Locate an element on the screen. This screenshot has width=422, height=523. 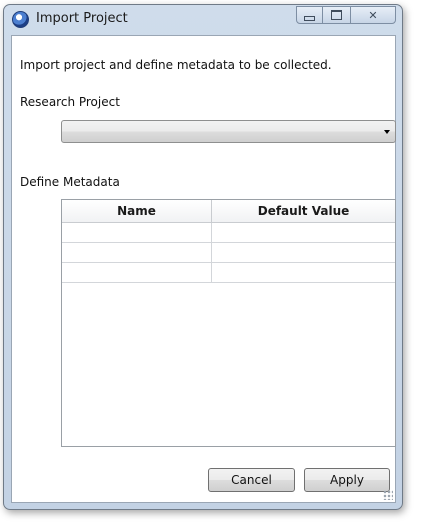
table-header: Name Default Value is located at coordinates (228, 211).